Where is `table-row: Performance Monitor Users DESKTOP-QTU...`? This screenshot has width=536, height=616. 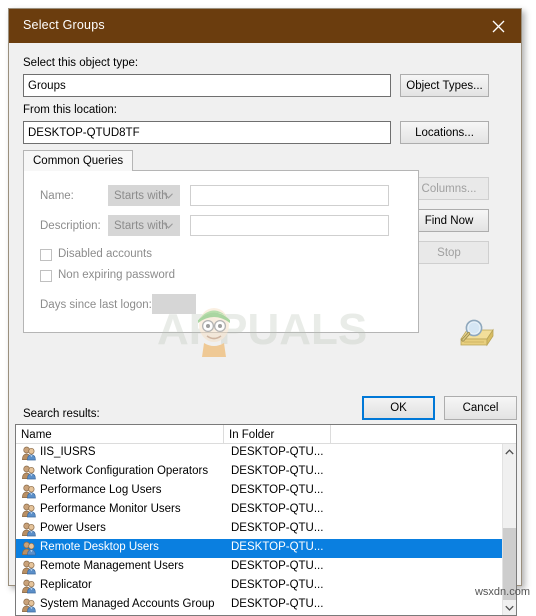
table-row: Performance Monitor Users DESKTOP-QTU... is located at coordinates (259, 510).